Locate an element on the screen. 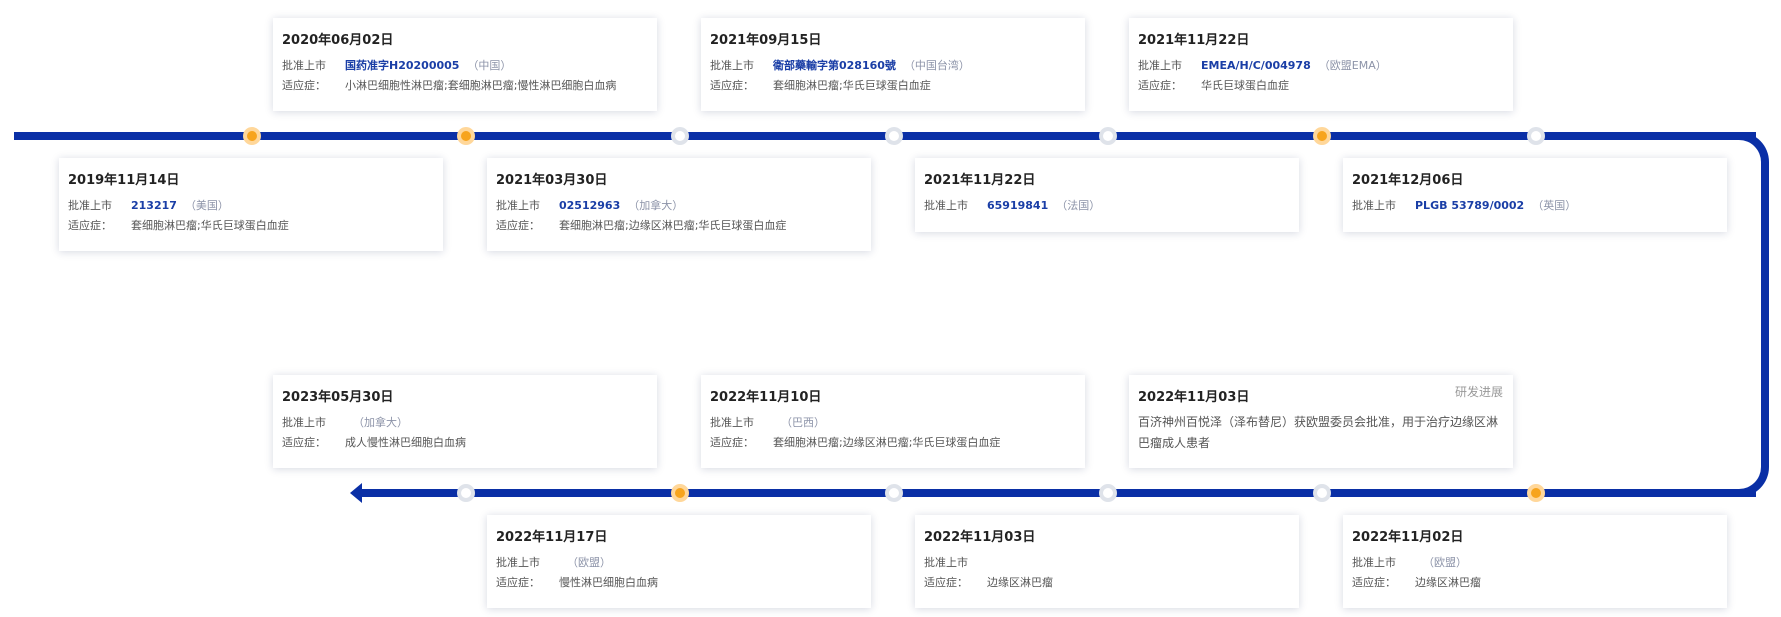 The height and width of the screenshot is (617, 1781). approval-number-link: 213217 is located at coordinates (154, 205).